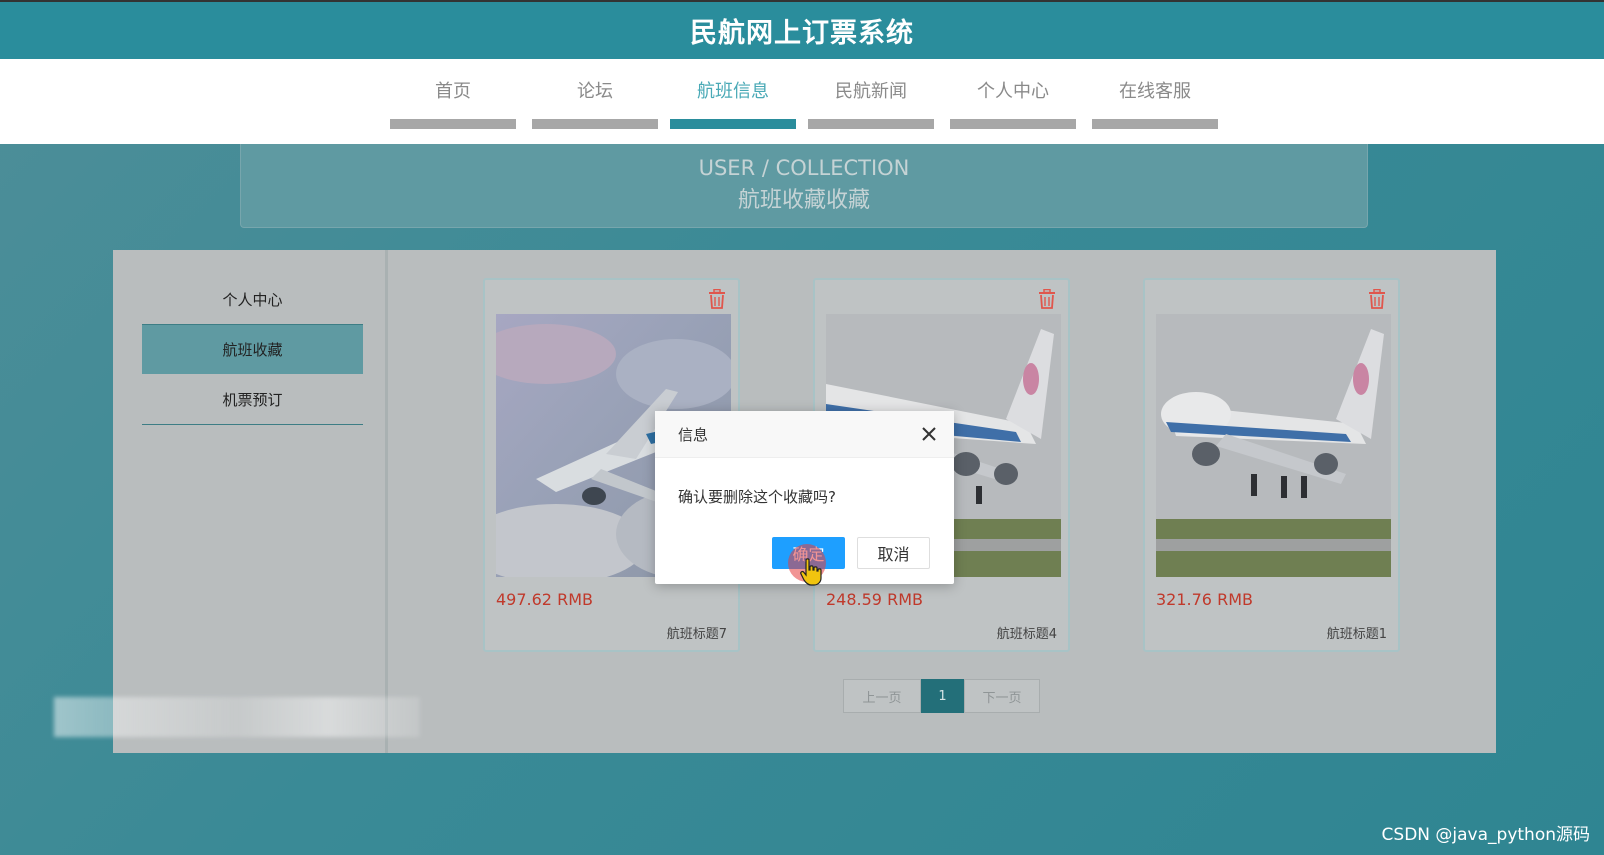 The width and height of the screenshot is (1604, 855). What do you see at coordinates (811, 572) in the screenshot?
I see `hand-cursor-icon` at bounding box center [811, 572].